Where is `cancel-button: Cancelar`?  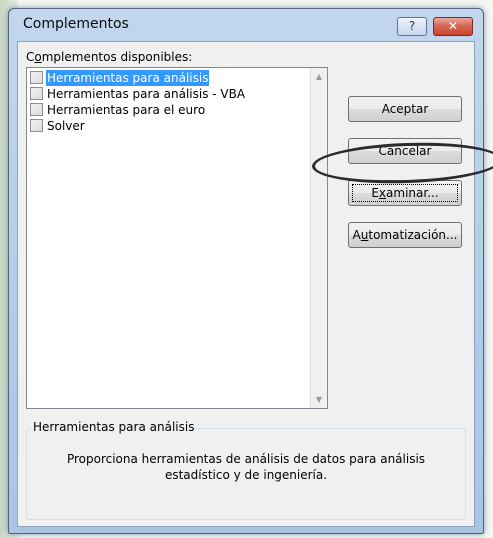
cancel-button: Cancelar is located at coordinates (405, 151).